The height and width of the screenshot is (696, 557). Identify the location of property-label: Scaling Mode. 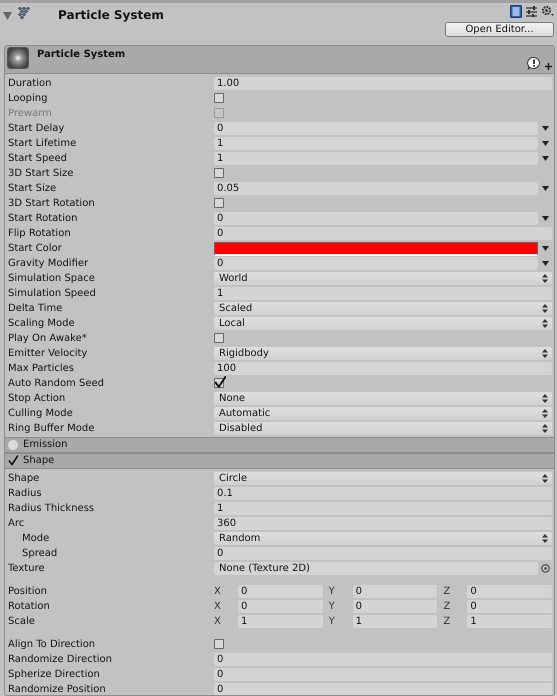
(41, 323).